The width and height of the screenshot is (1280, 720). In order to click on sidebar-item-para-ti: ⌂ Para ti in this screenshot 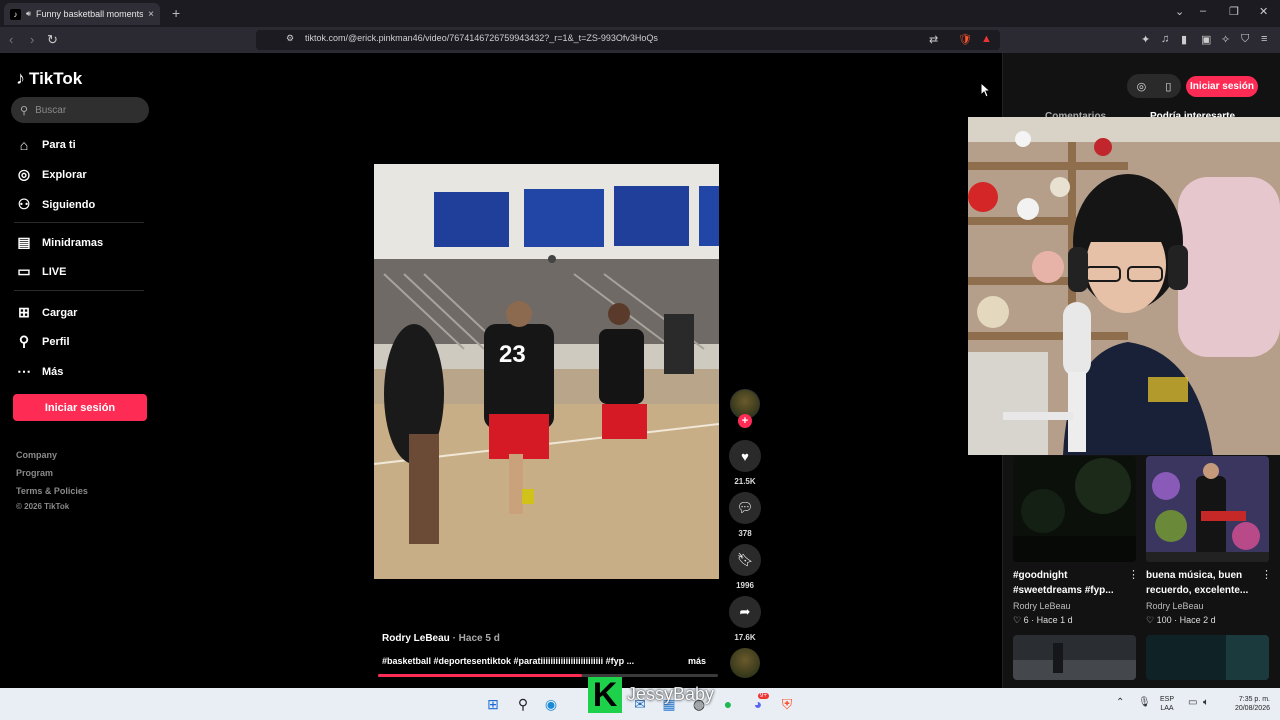, I will do `click(46, 145)`.